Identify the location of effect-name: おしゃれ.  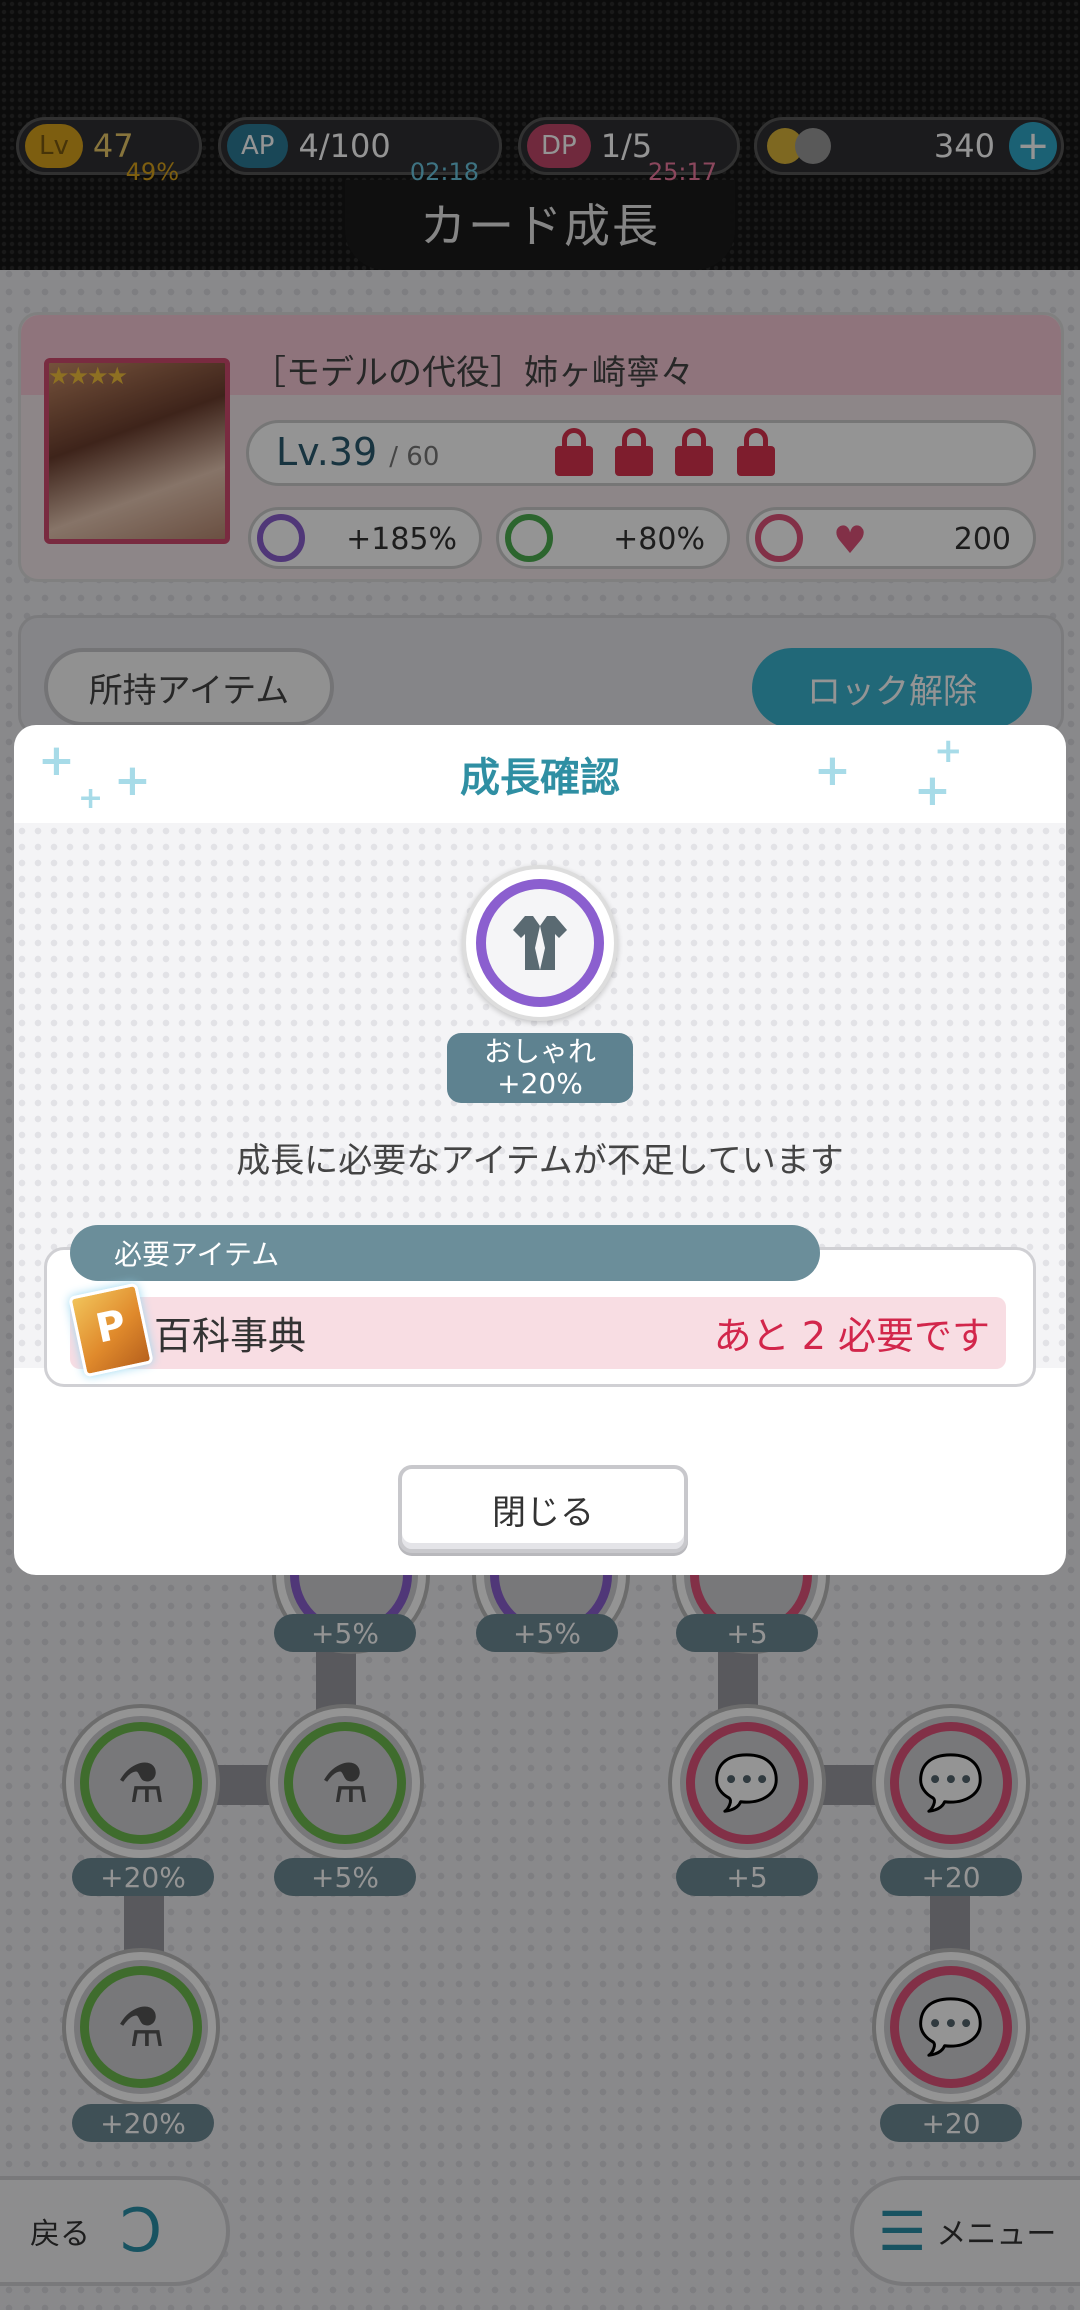
(539, 1051).